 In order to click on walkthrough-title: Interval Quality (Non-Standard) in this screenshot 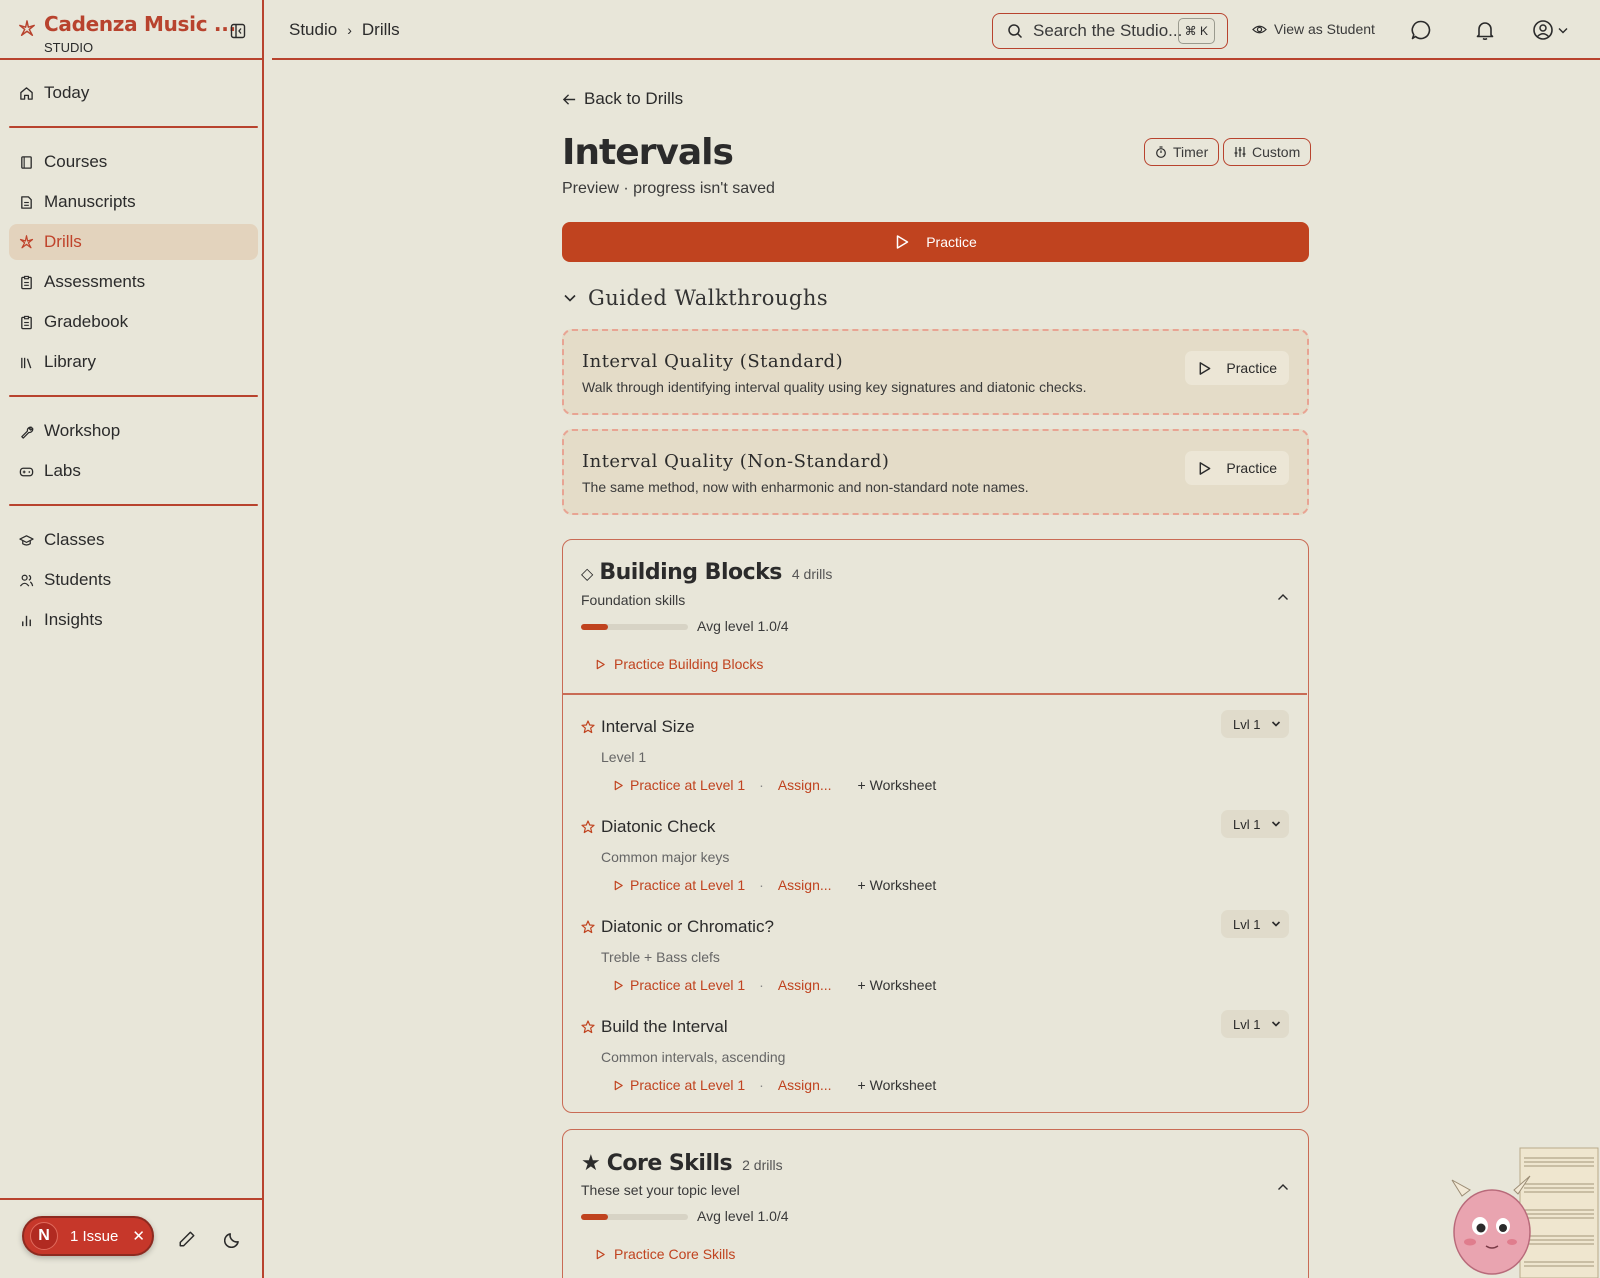, I will do `click(736, 461)`.